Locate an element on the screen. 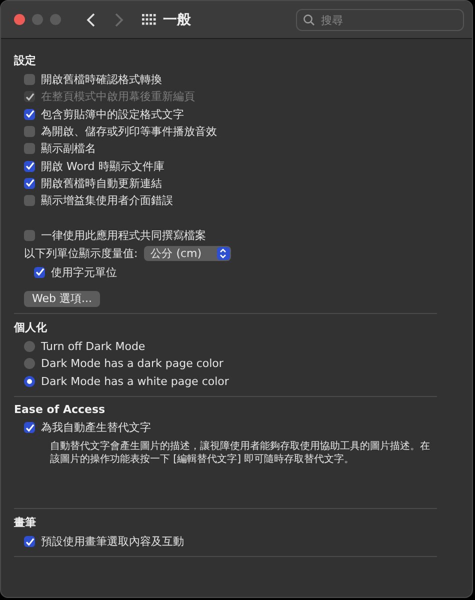  radio-label: Dark Mode has a white page color is located at coordinates (135, 381).